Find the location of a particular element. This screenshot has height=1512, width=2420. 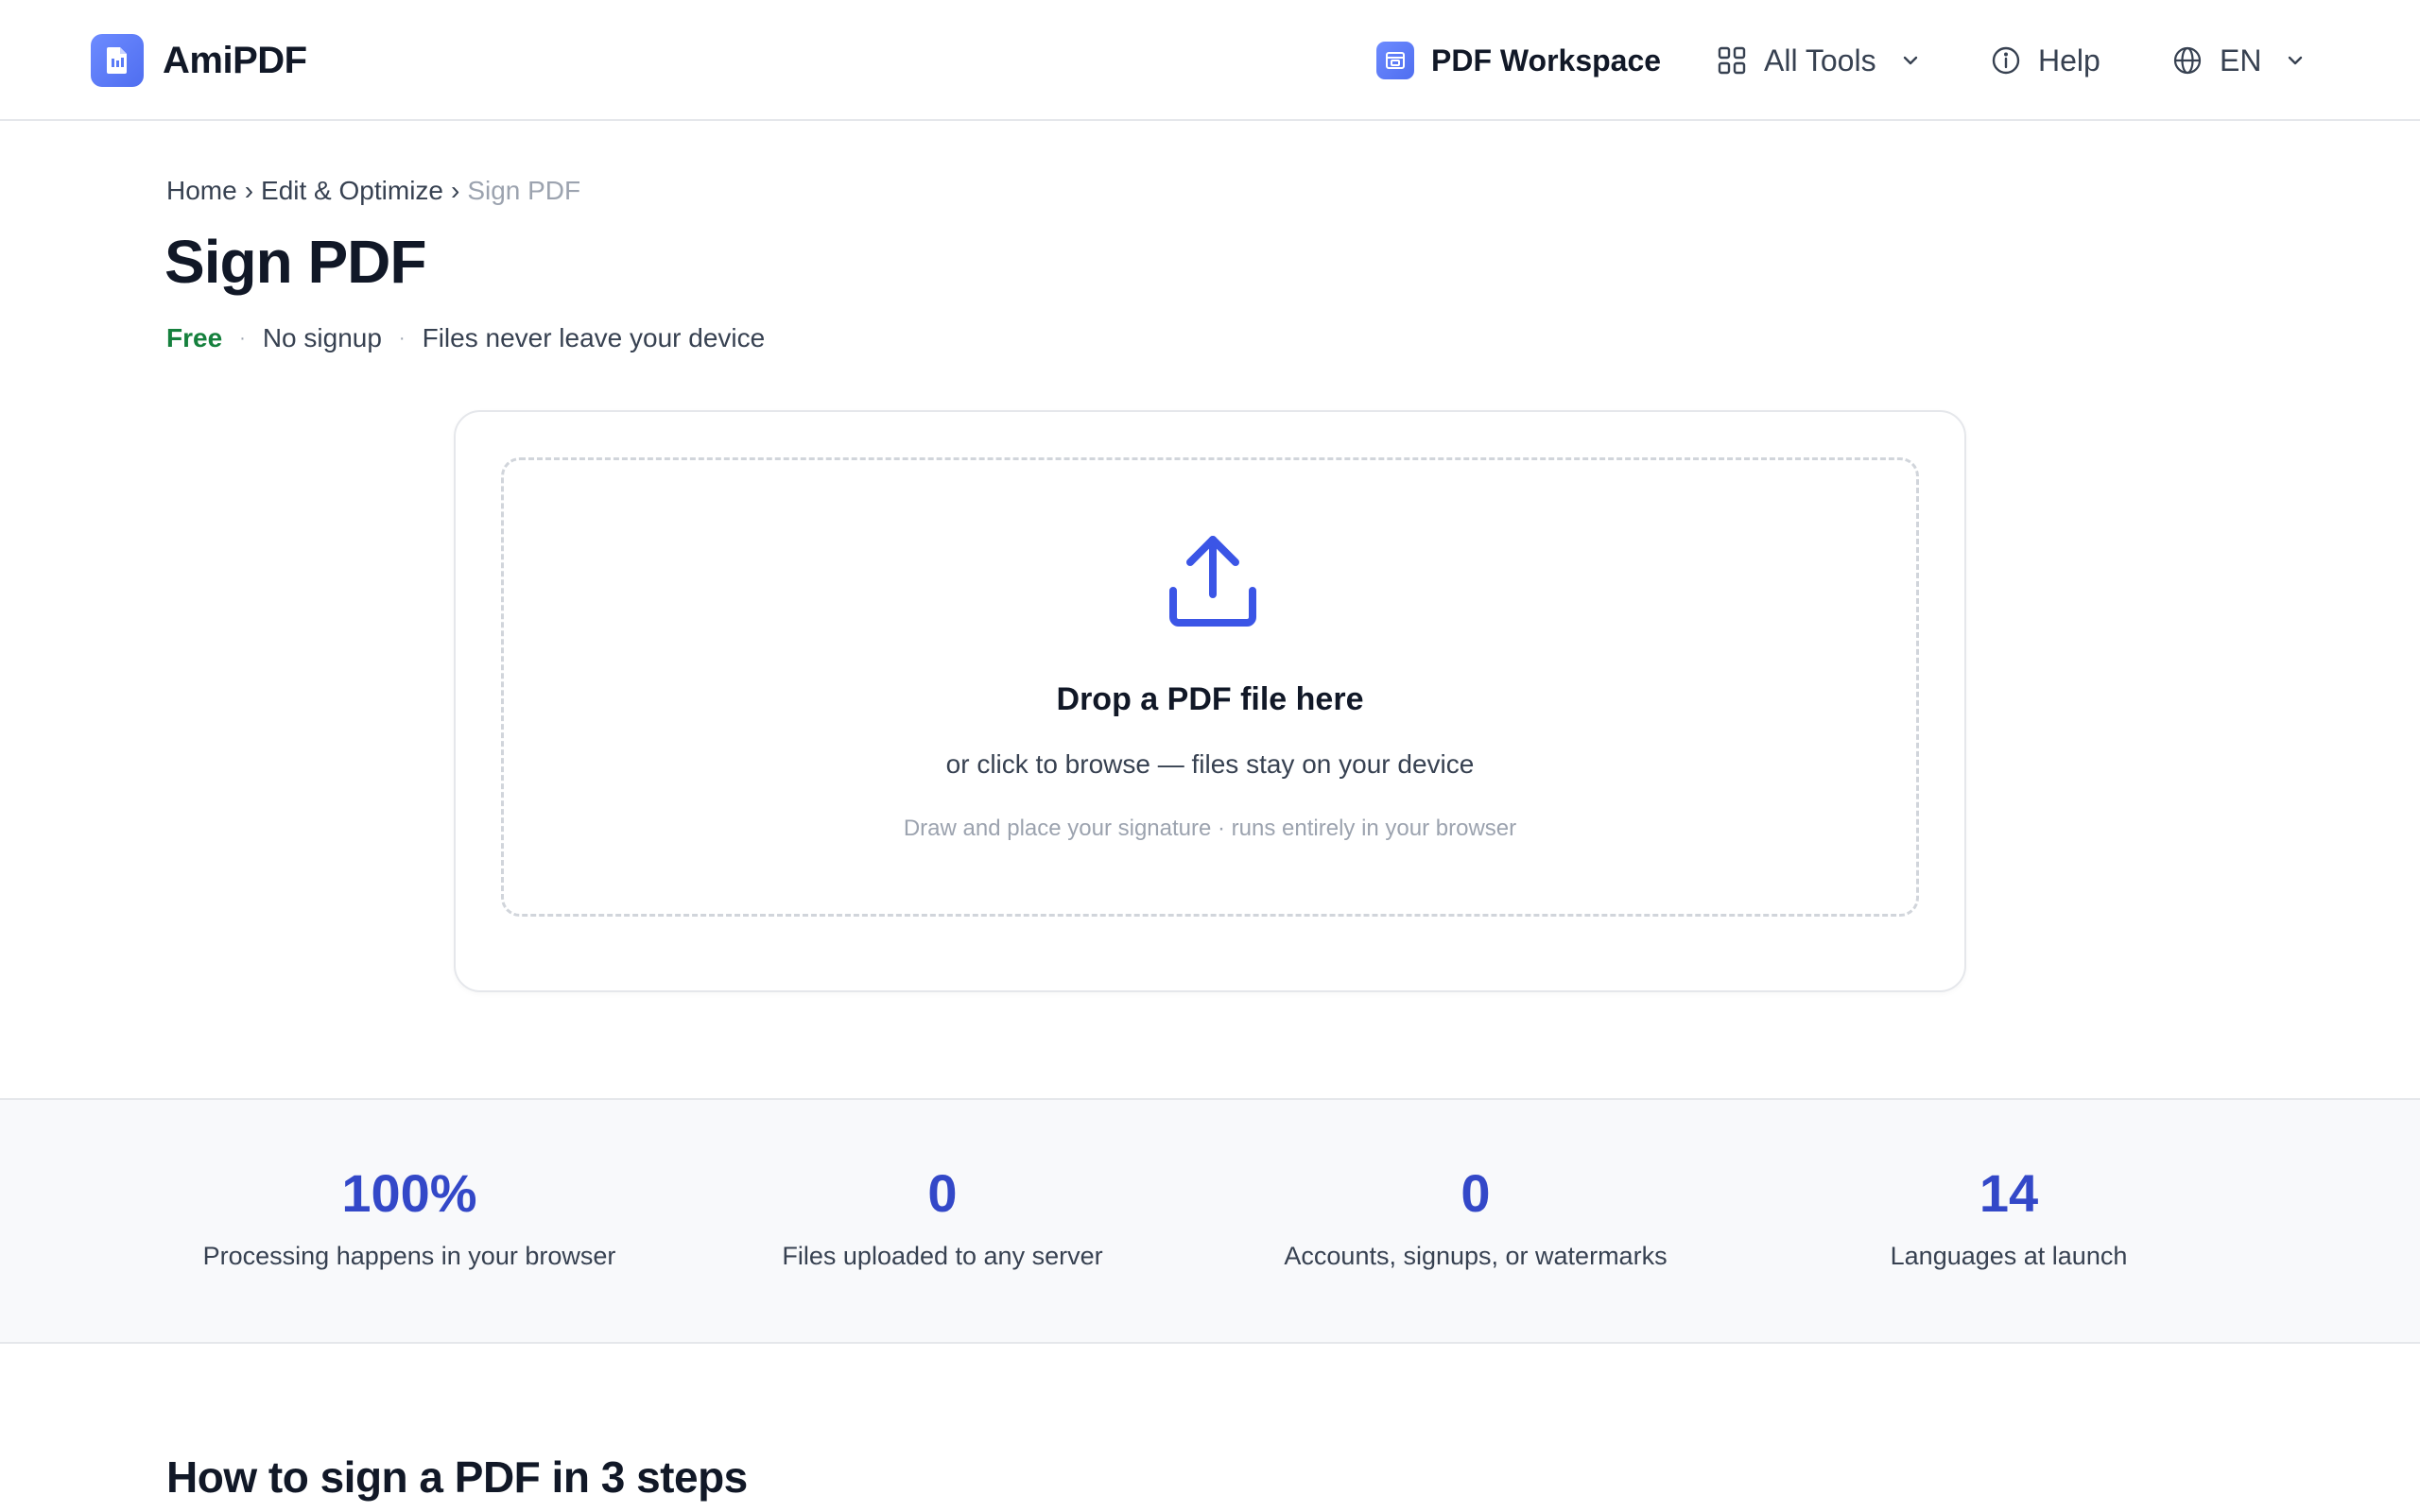

stat-item: 14 Languages at launch is located at coordinates (2008, 1221).